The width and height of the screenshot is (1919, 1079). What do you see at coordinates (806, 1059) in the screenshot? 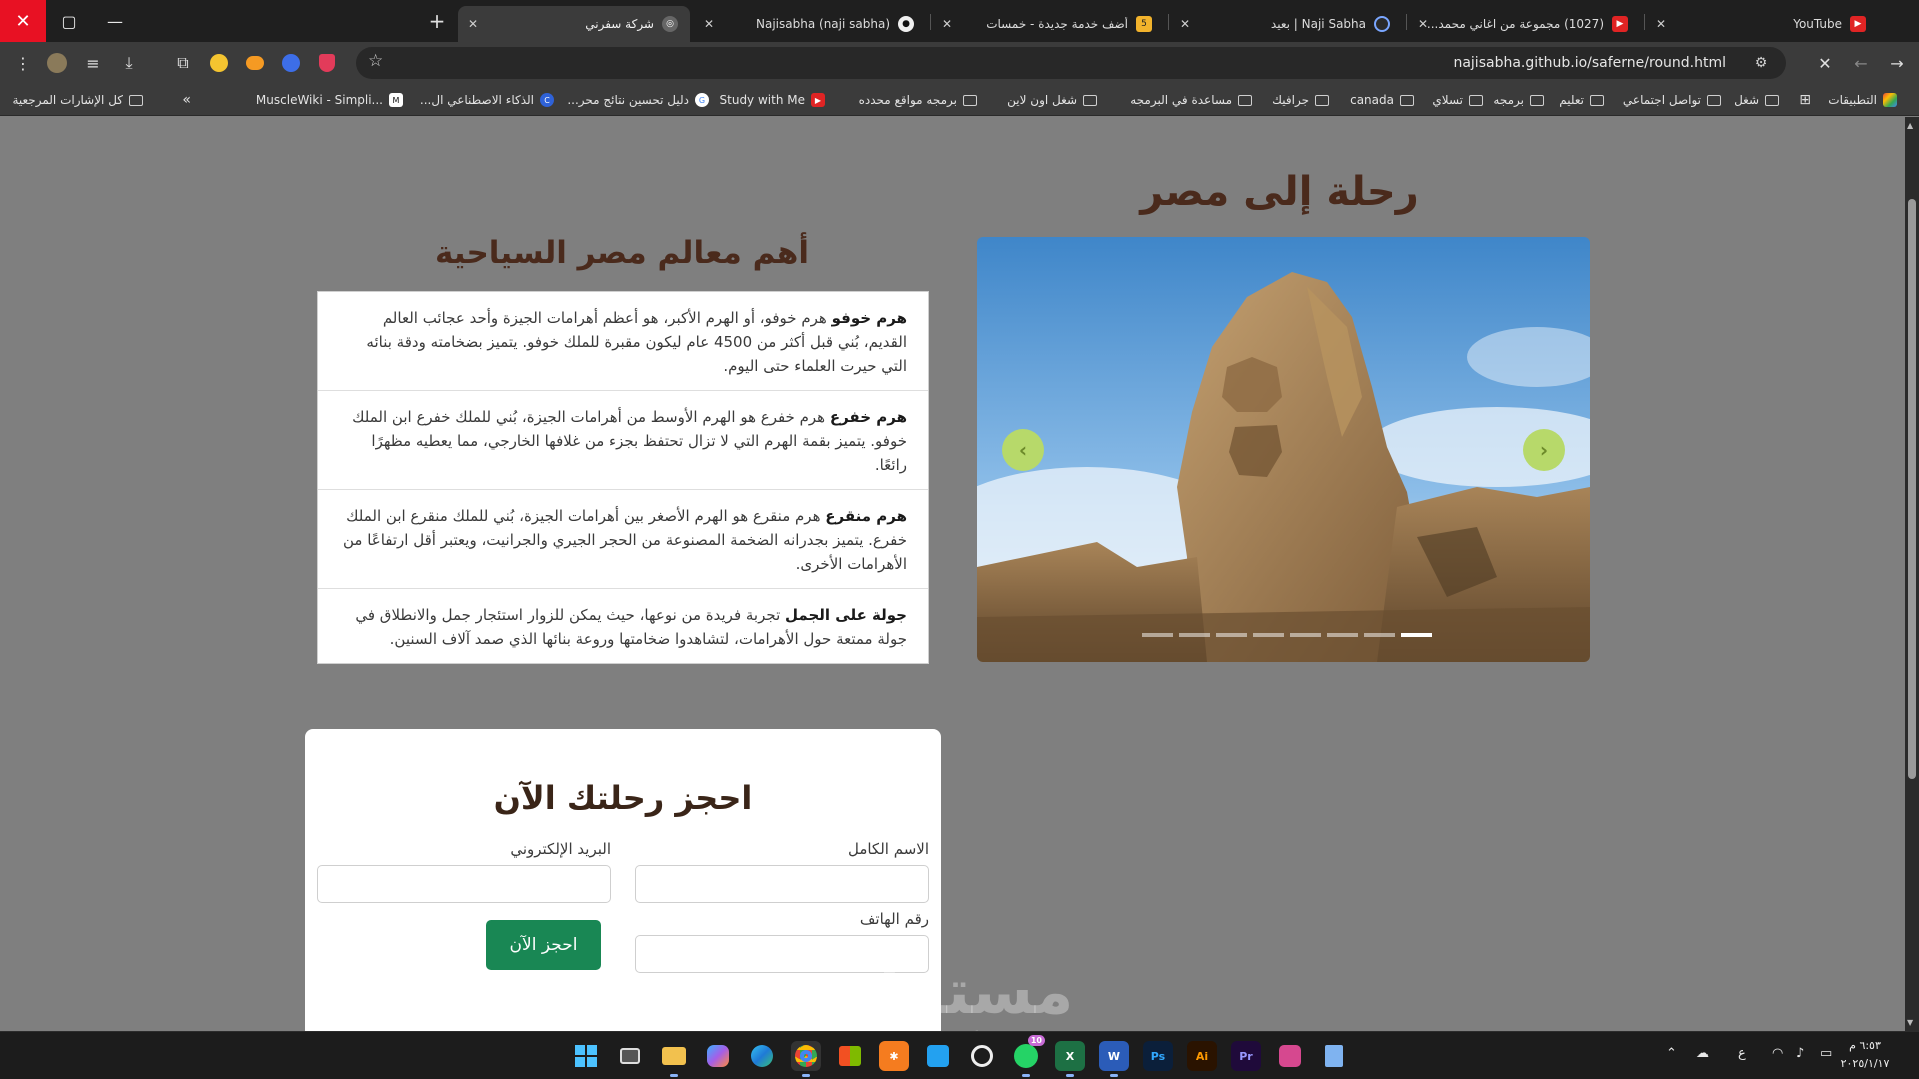
I see `chrome-icon` at bounding box center [806, 1059].